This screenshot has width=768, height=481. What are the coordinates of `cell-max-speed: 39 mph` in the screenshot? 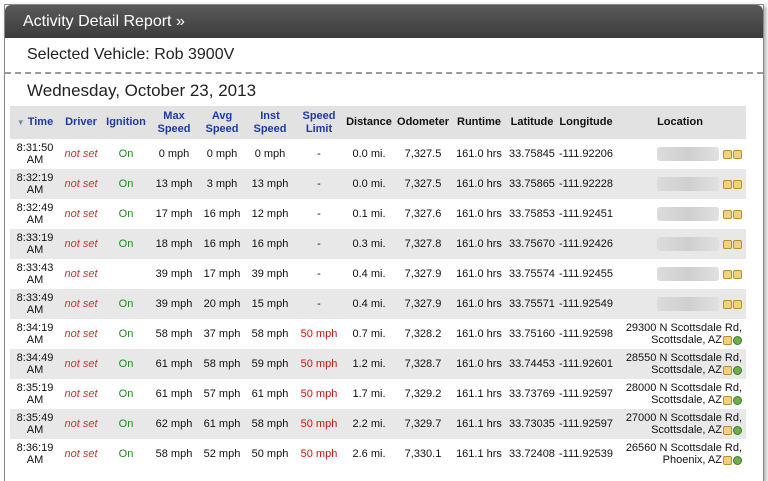 It's located at (174, 304).